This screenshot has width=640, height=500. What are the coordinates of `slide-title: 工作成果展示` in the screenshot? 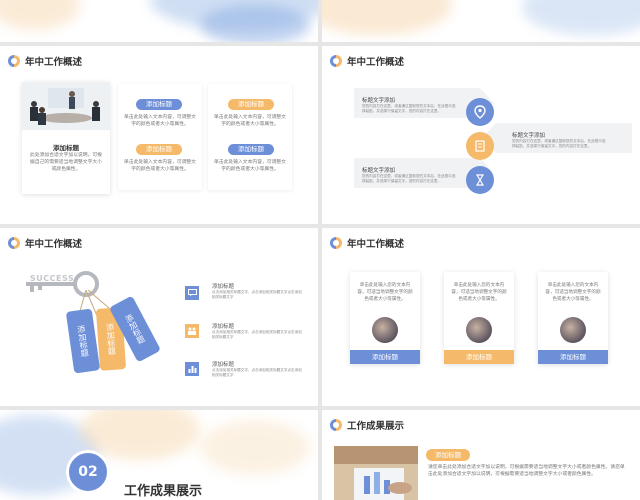 It's located at (376, 426).